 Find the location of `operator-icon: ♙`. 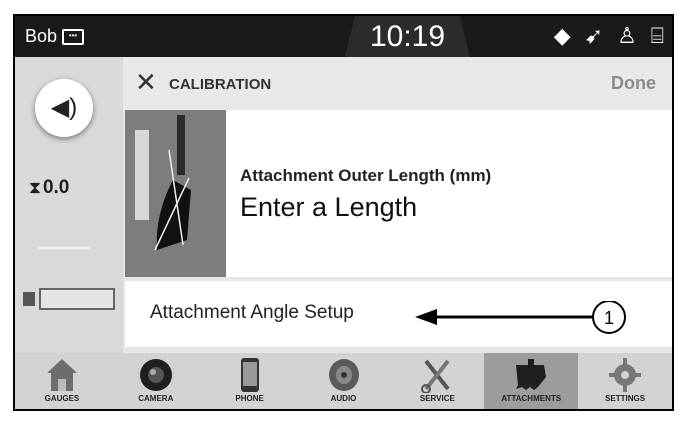

operator-icon: ♙ is located at coordinates (627, 36).